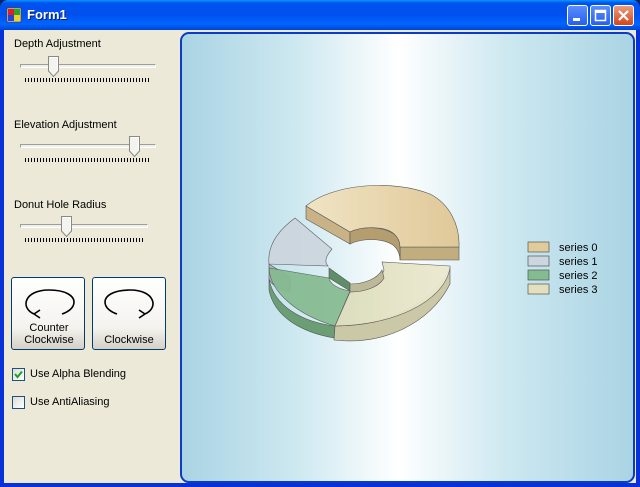  Describe the element at coordinates (578, 248) in the screenshot. I see `legend-label: series 0` at that location.